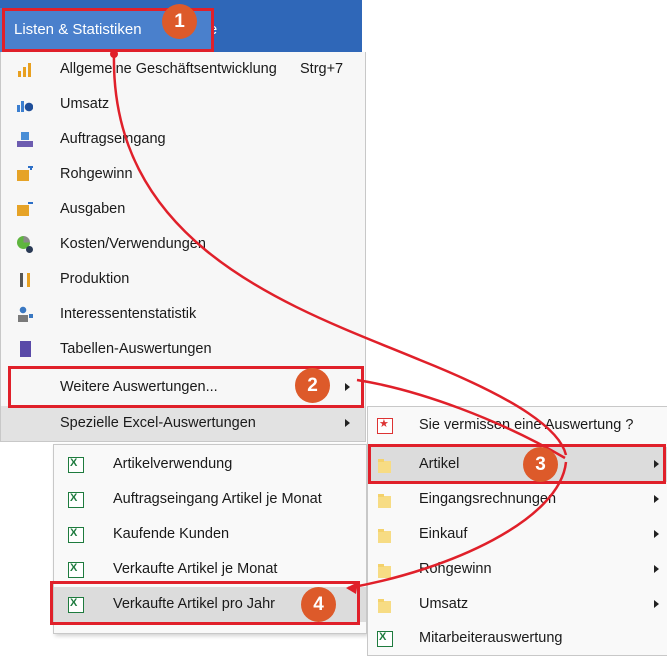  I want to click on step-badge-4: 4, so click(318, 604).